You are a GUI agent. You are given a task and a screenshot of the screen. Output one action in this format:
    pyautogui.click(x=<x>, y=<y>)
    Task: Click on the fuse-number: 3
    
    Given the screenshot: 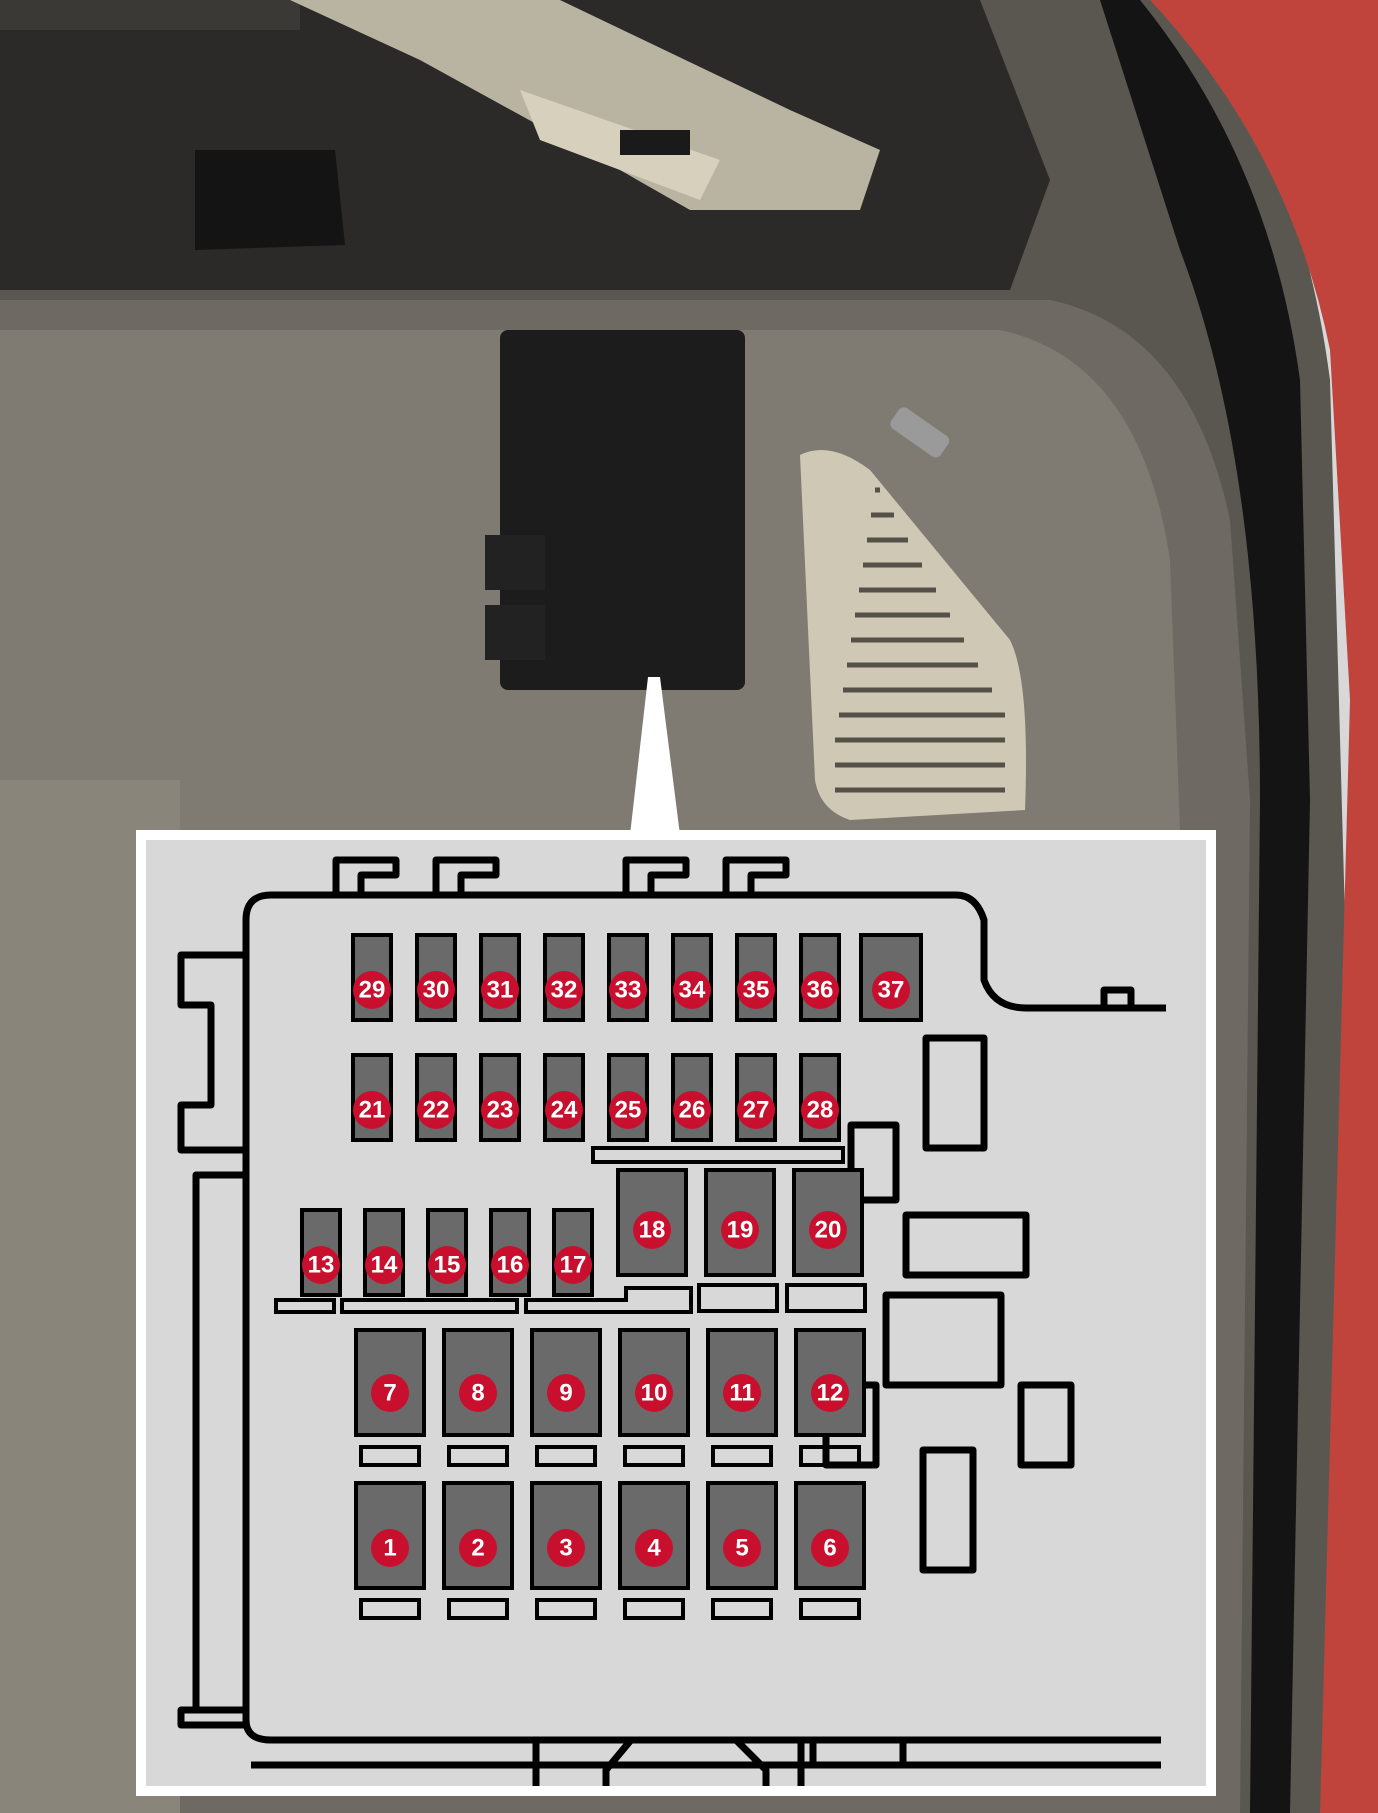 What is the action you would take?
    pyautogui.click(x=565, y=1548)
    